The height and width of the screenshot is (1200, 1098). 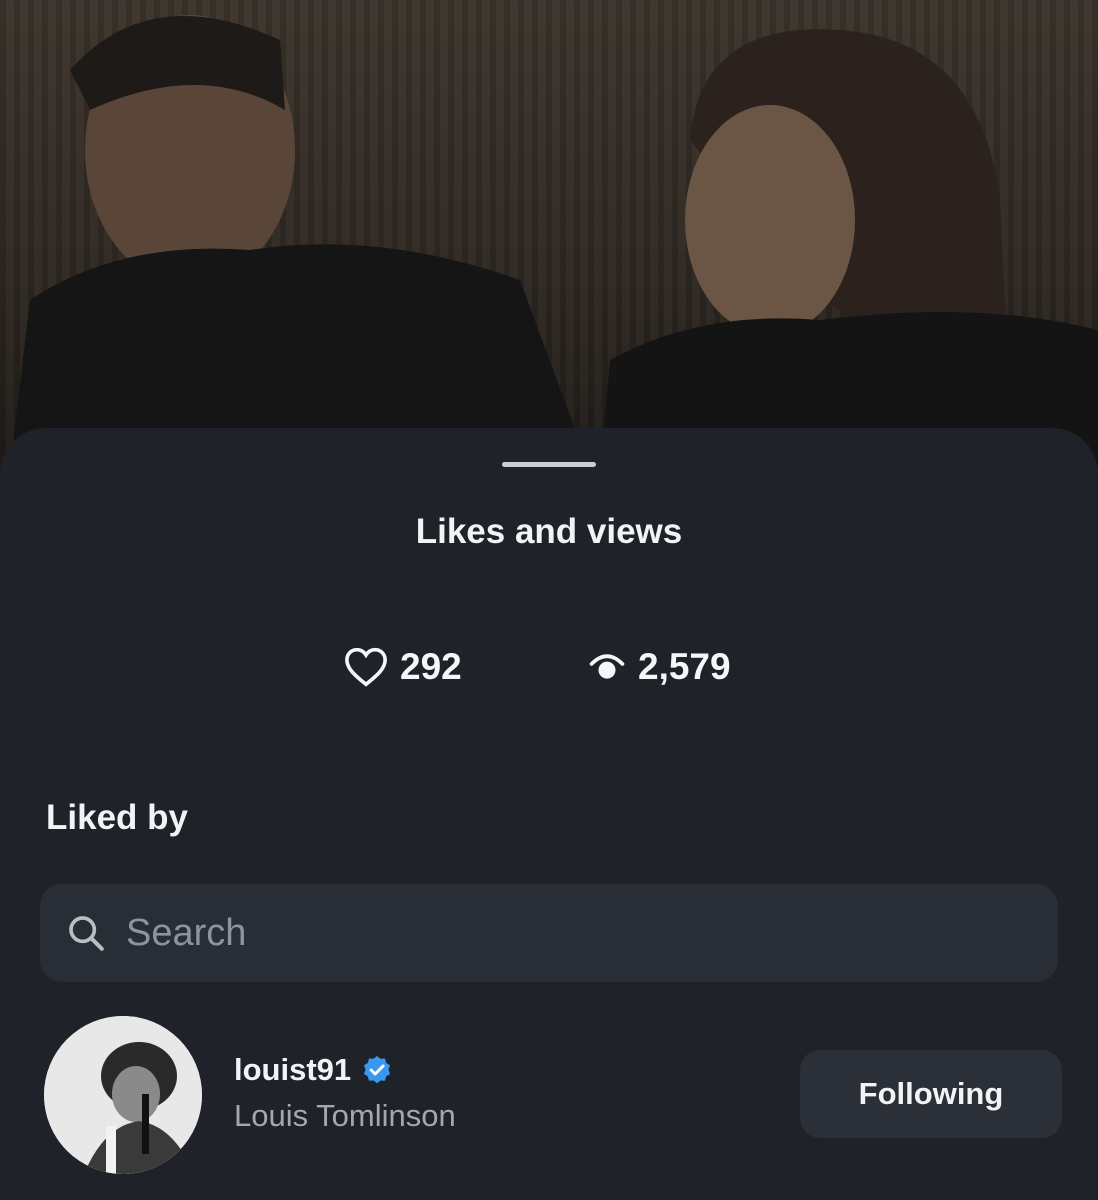 What do you see at coordinates (549, 671) in the screenshot?
I see `stats-row: 292 2,579` at bounding box center [549, 671].